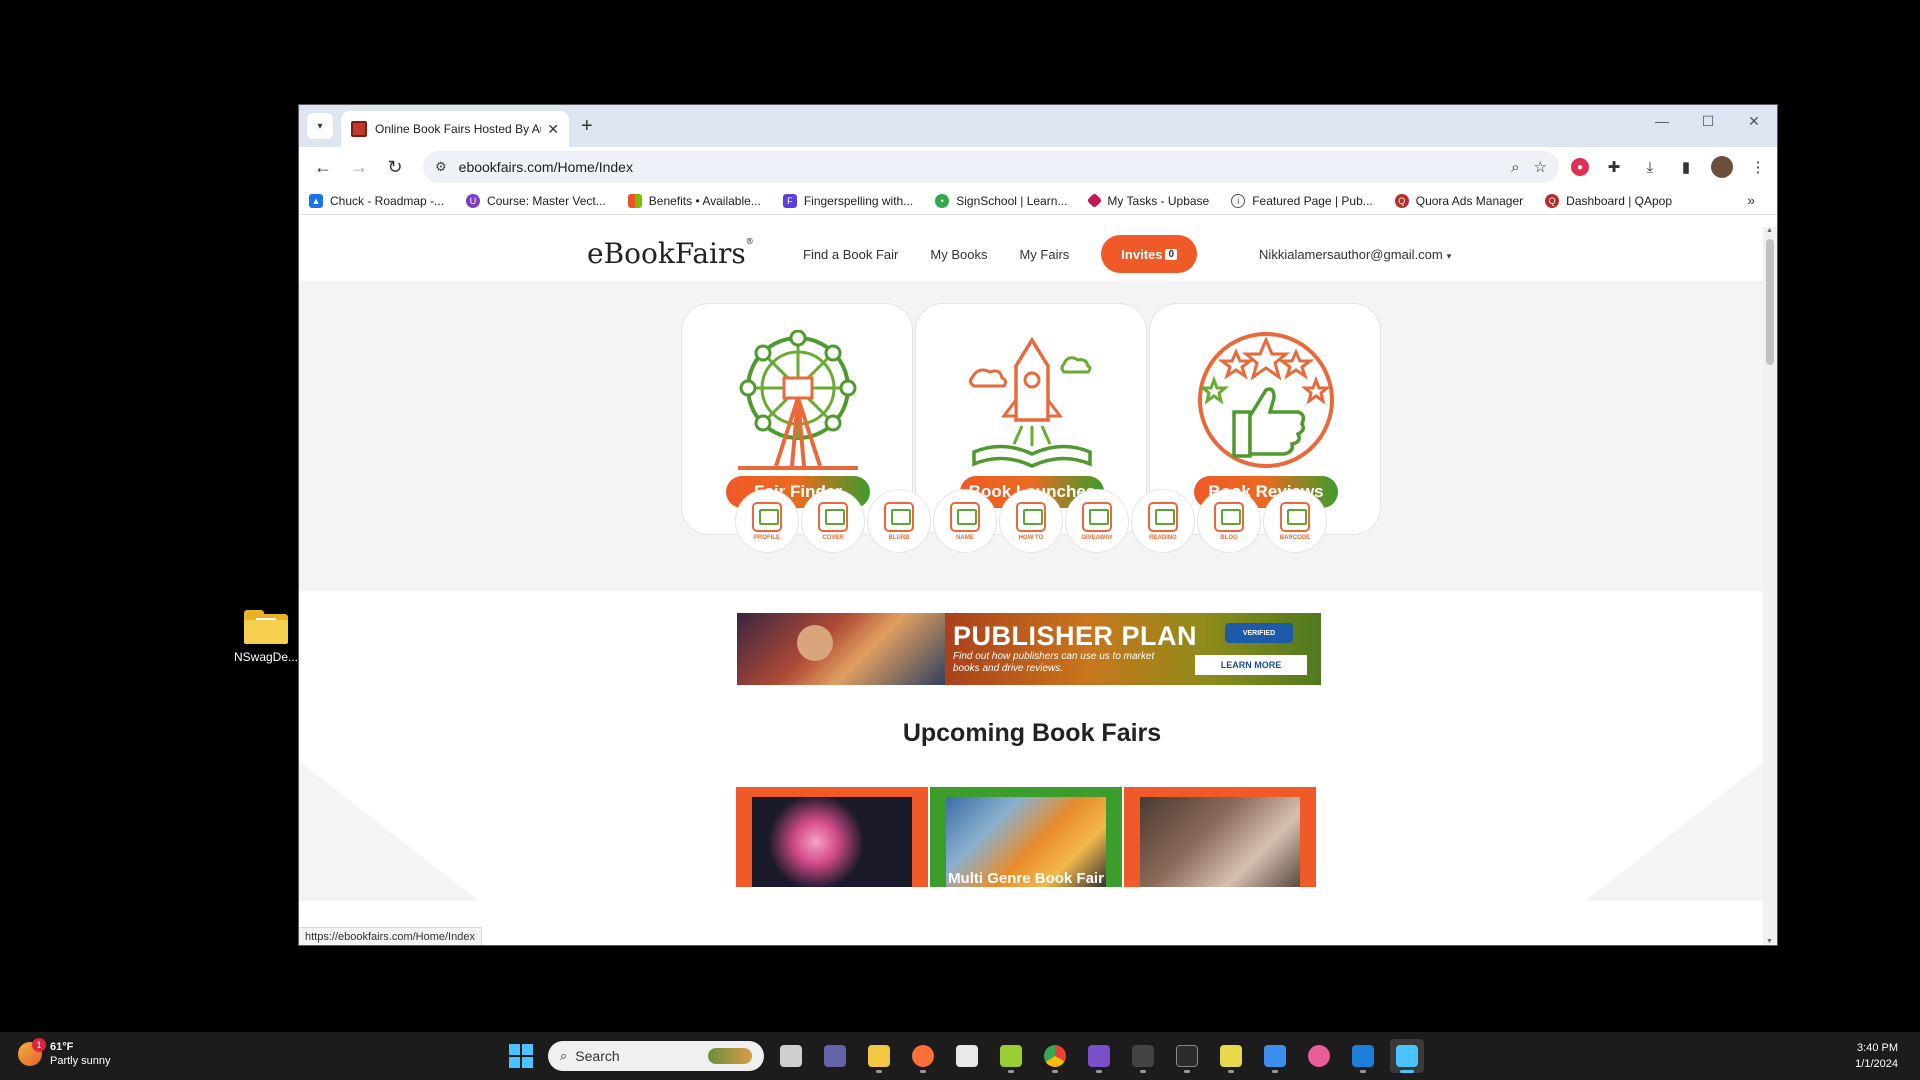 Image resolution: width=1920 pixels, height=1080 pixels. I want to click on file-explorer-icon, so click(879, 1056).